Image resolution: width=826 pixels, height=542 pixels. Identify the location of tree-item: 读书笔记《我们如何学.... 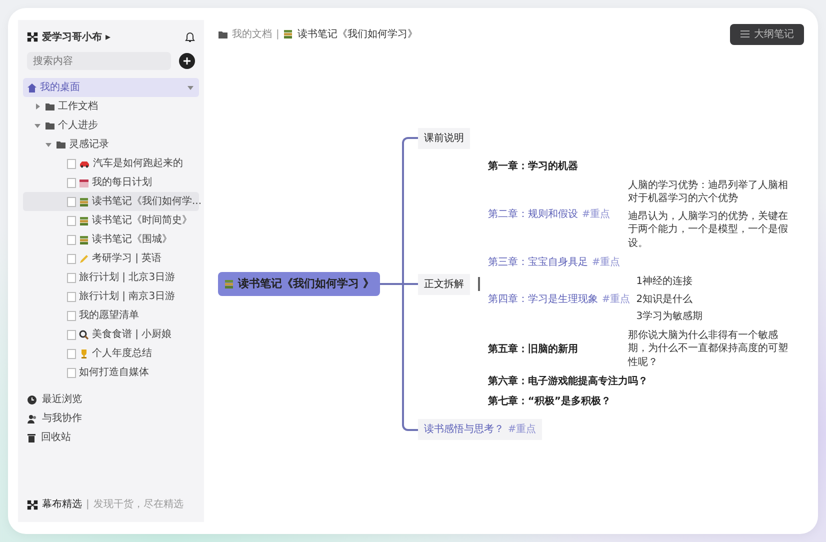
(111, 201).